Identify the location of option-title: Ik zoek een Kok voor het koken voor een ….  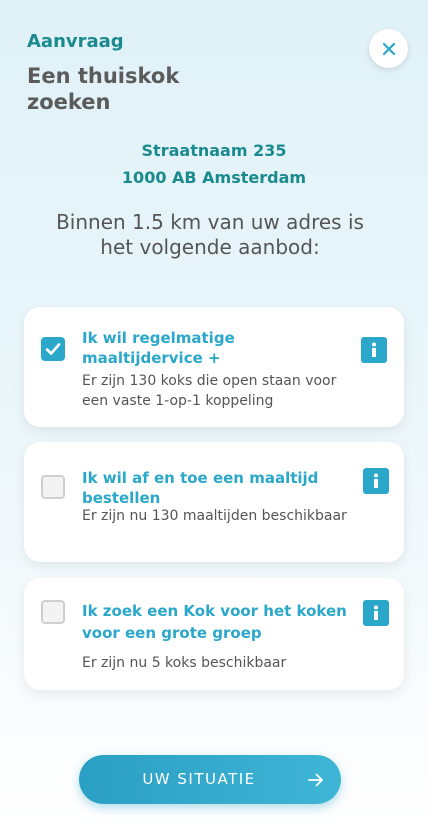
(214, 622).